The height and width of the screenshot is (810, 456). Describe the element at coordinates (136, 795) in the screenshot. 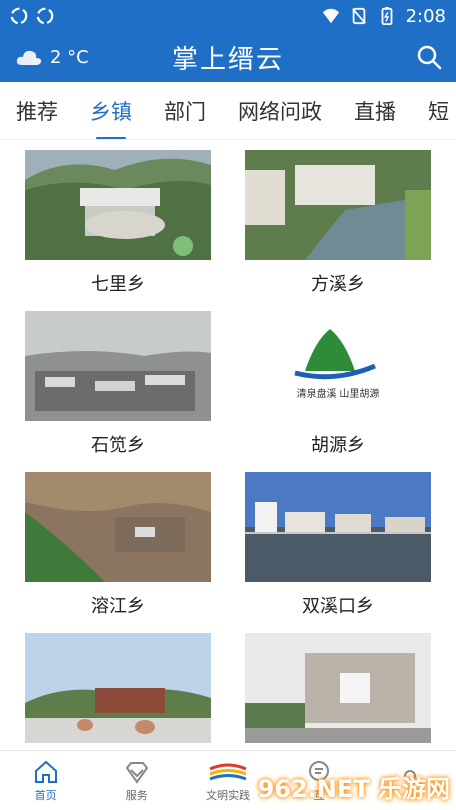

I see `nav-label: 服务` at that location.